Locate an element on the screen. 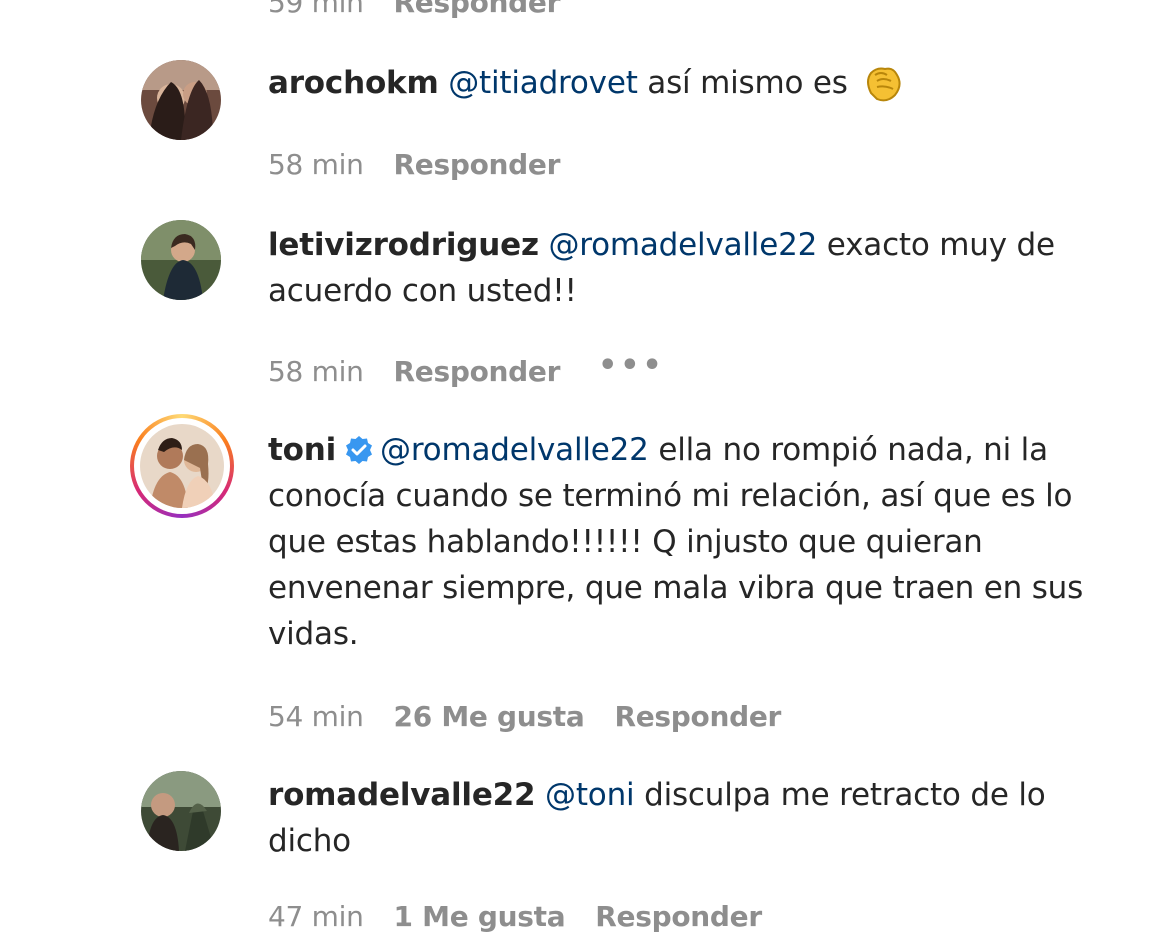 This screenshot has height=933, width=1161. likes-count-button: 26 Me gusta is located at coordinates (489, 716).